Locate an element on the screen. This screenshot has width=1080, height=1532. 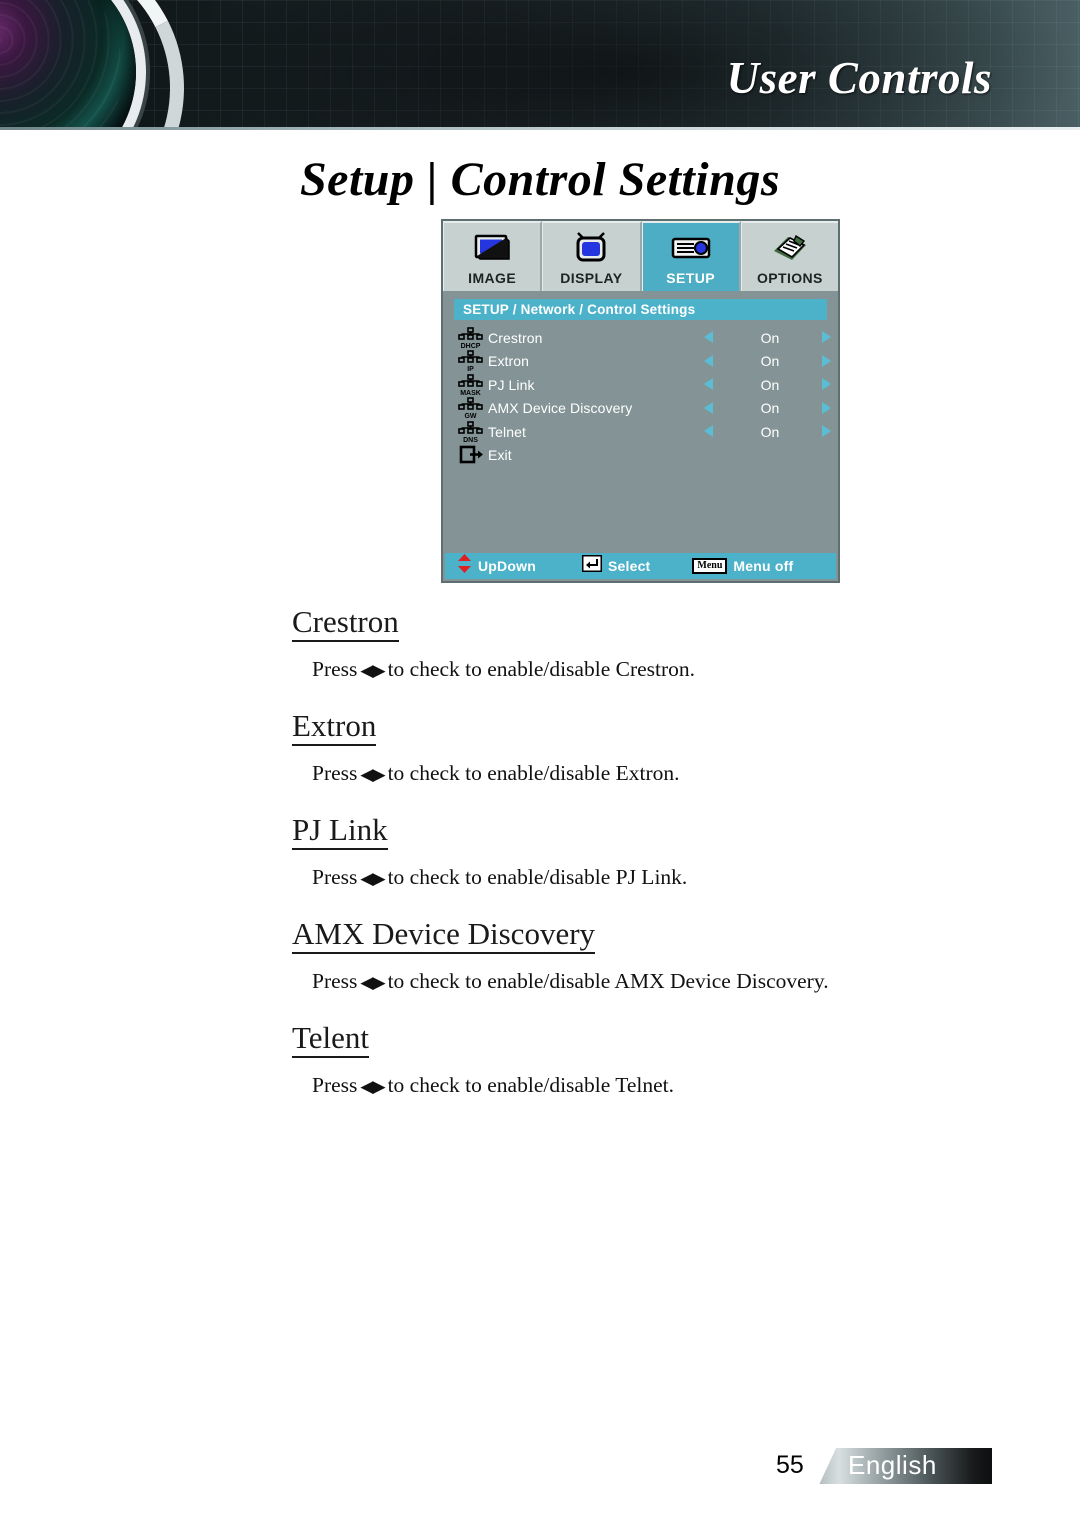
section-heading: Telent is located at coordinates (331, 1040).